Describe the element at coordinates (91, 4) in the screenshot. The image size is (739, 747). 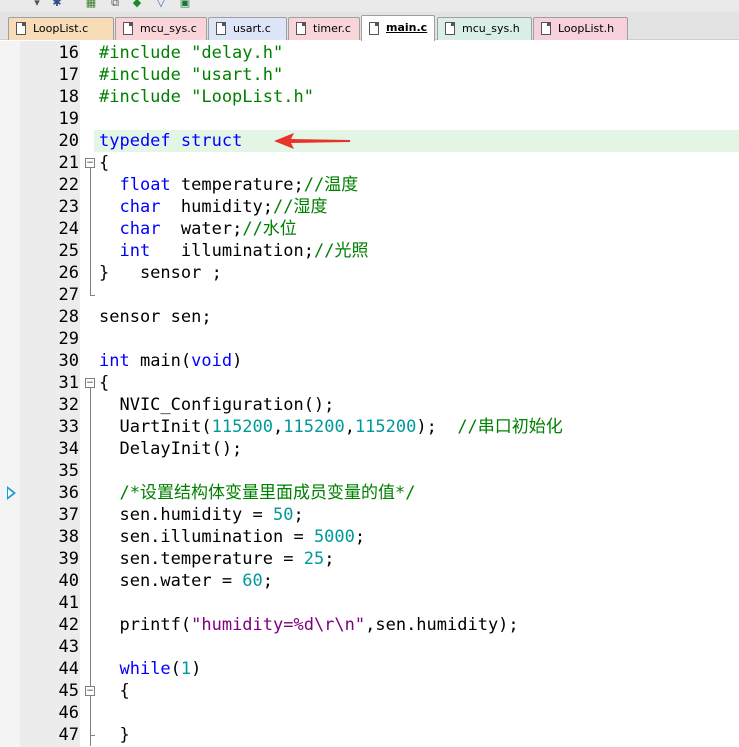
I see `toolbar-build-icon: ▦` at that location.